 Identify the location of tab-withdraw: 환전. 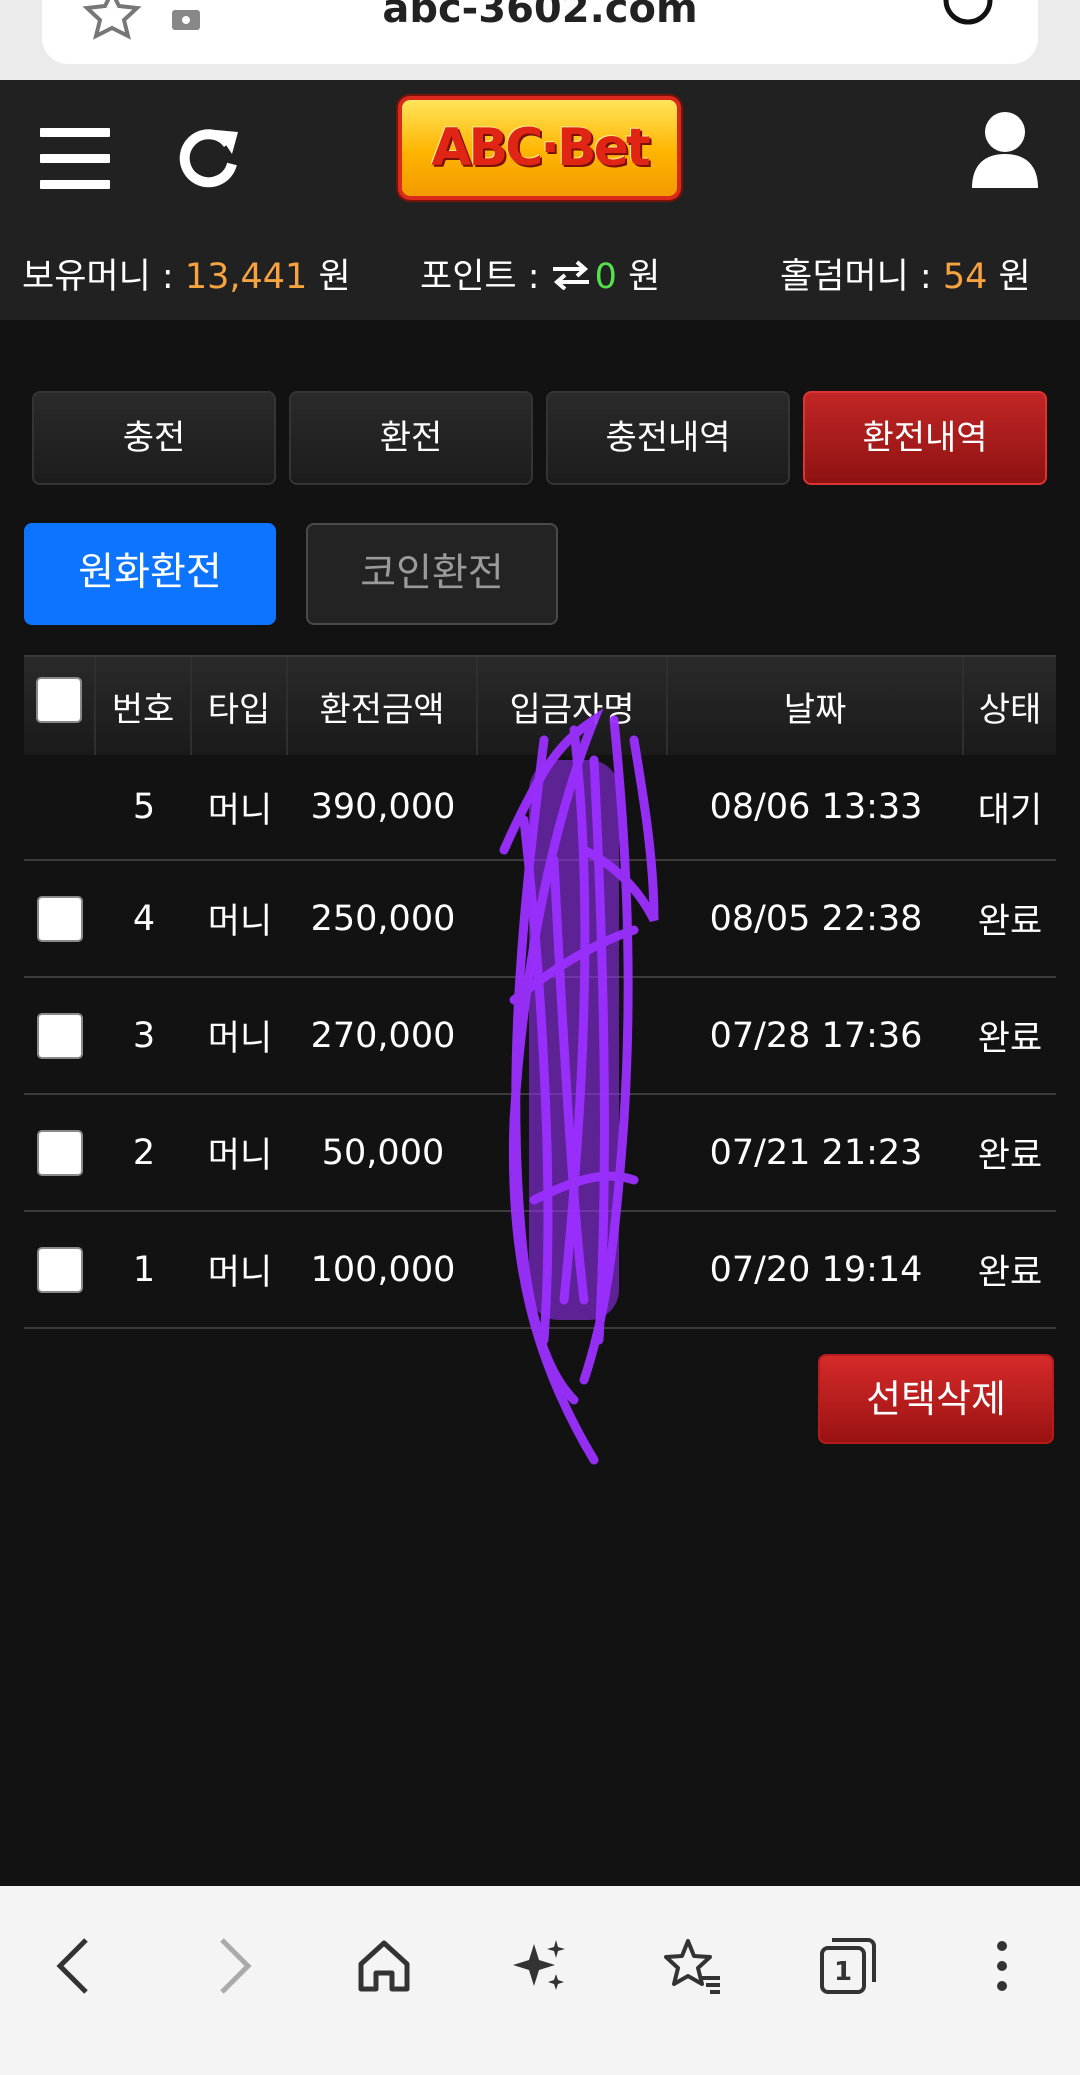
(411, 438).